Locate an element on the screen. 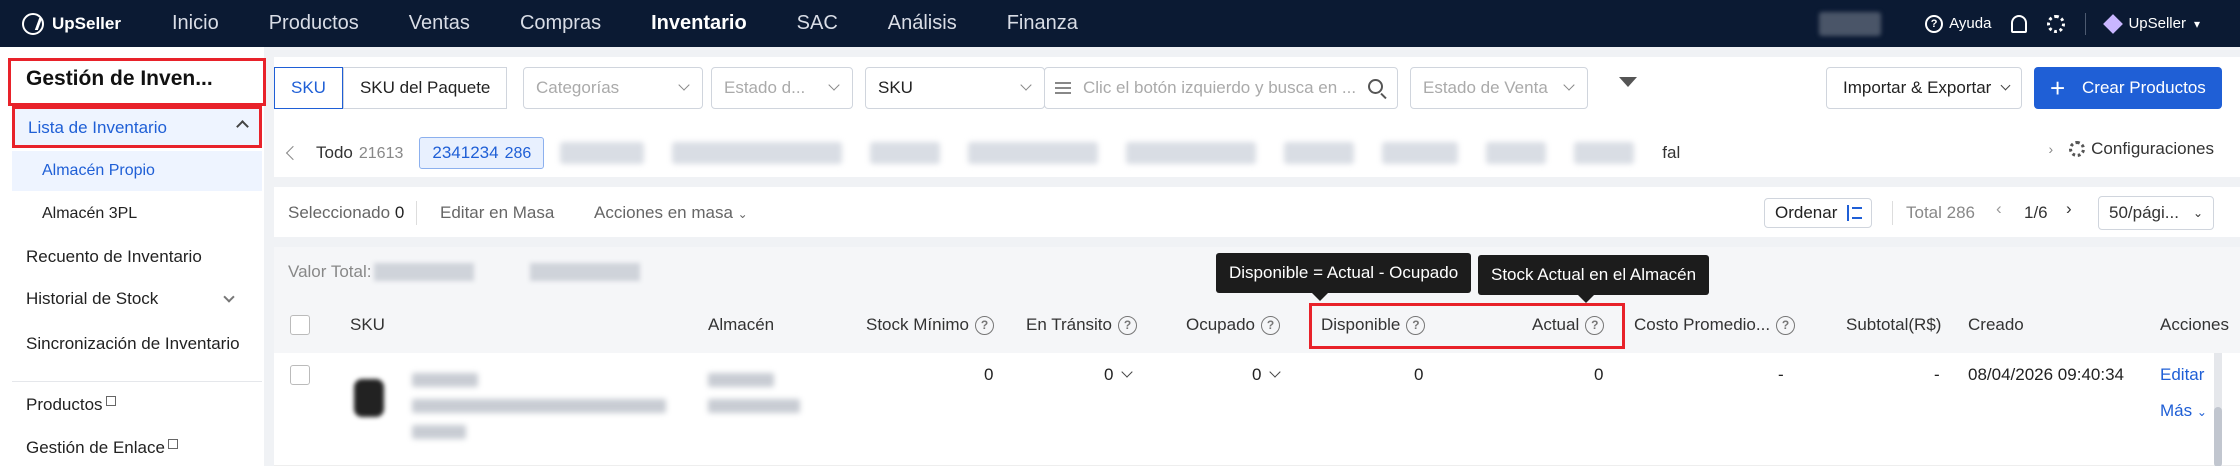 This screenshot has width=2240, height=466. tabs-right: › Configuraciones is located at coordinates (2131, 149).